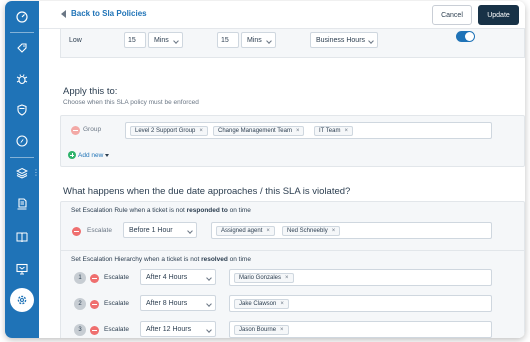 The width and height of the screenshot is (530, 342). I want to click on add-new-condition-button: Add new, so click(89, 155).